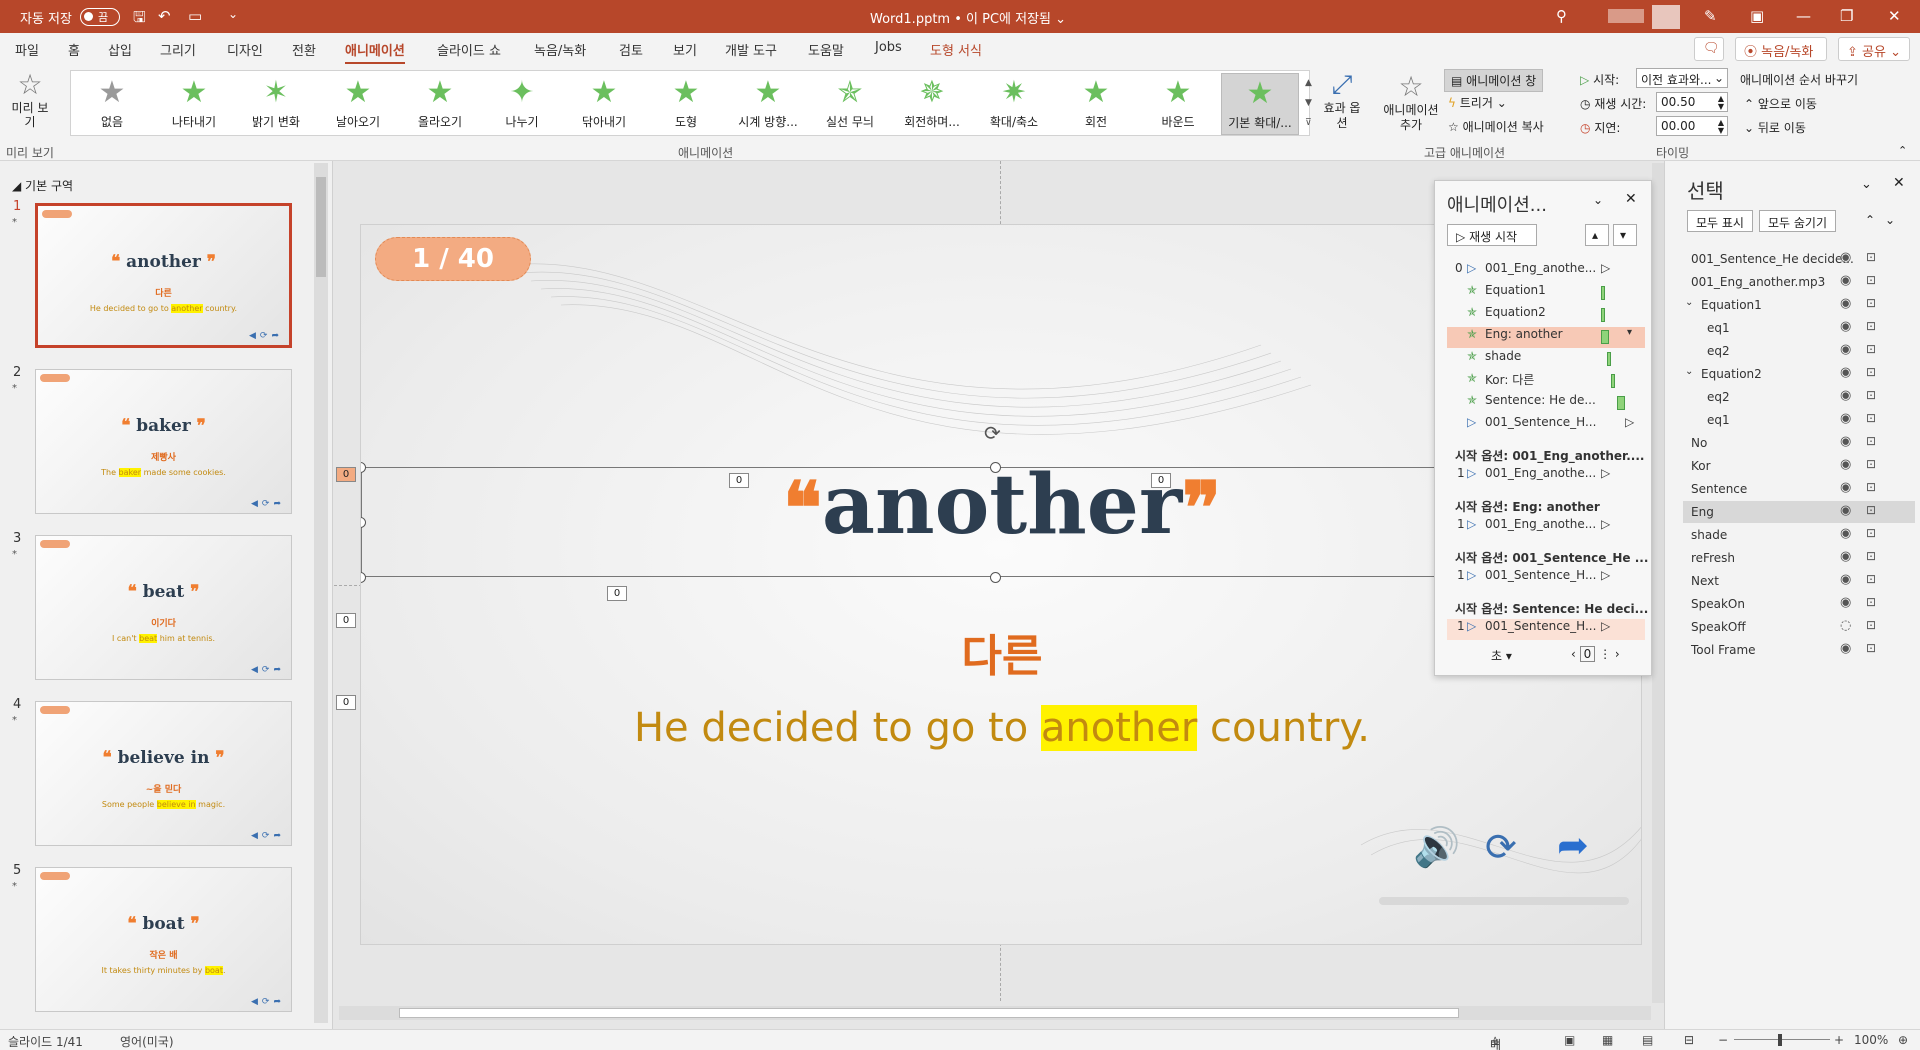  I want to click on anim-item: ✯ Equation1, so click(1546, 293).